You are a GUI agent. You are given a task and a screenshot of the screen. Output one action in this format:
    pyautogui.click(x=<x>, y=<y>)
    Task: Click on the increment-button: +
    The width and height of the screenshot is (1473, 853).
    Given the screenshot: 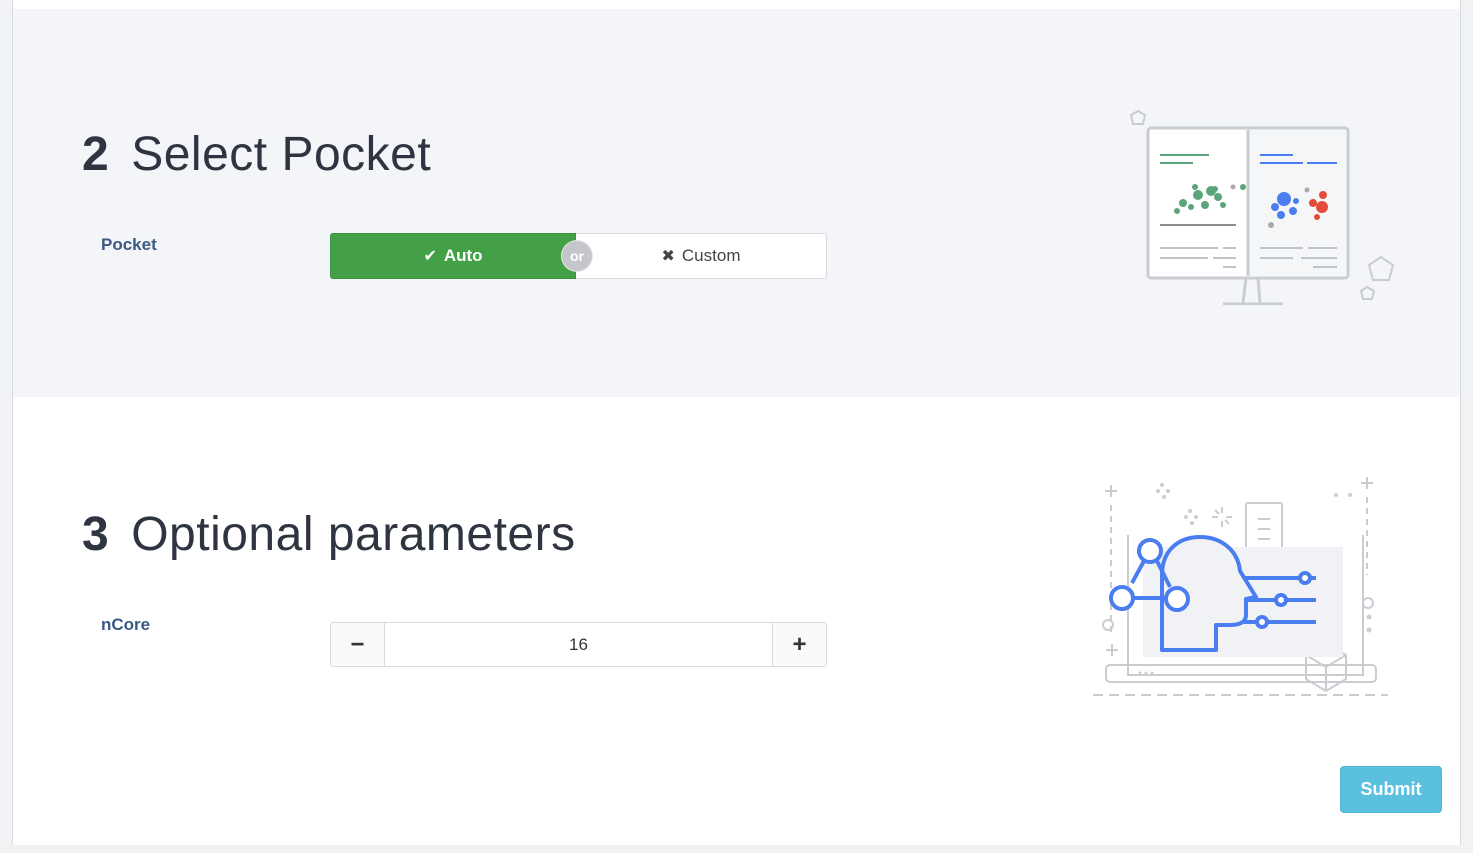 What is the action you would take?
    pyautogui.click(x=799, y=644)
    